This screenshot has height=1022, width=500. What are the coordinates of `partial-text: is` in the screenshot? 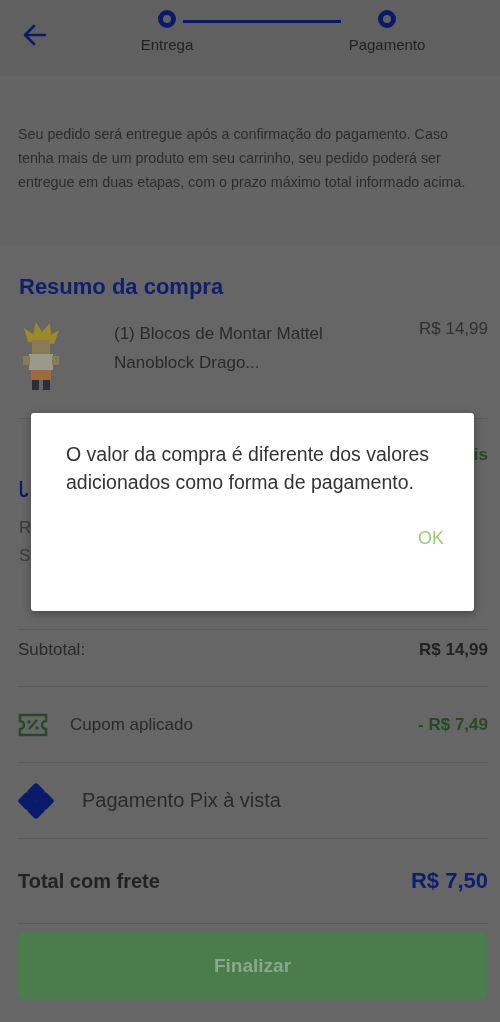 It's located at (480, 455).